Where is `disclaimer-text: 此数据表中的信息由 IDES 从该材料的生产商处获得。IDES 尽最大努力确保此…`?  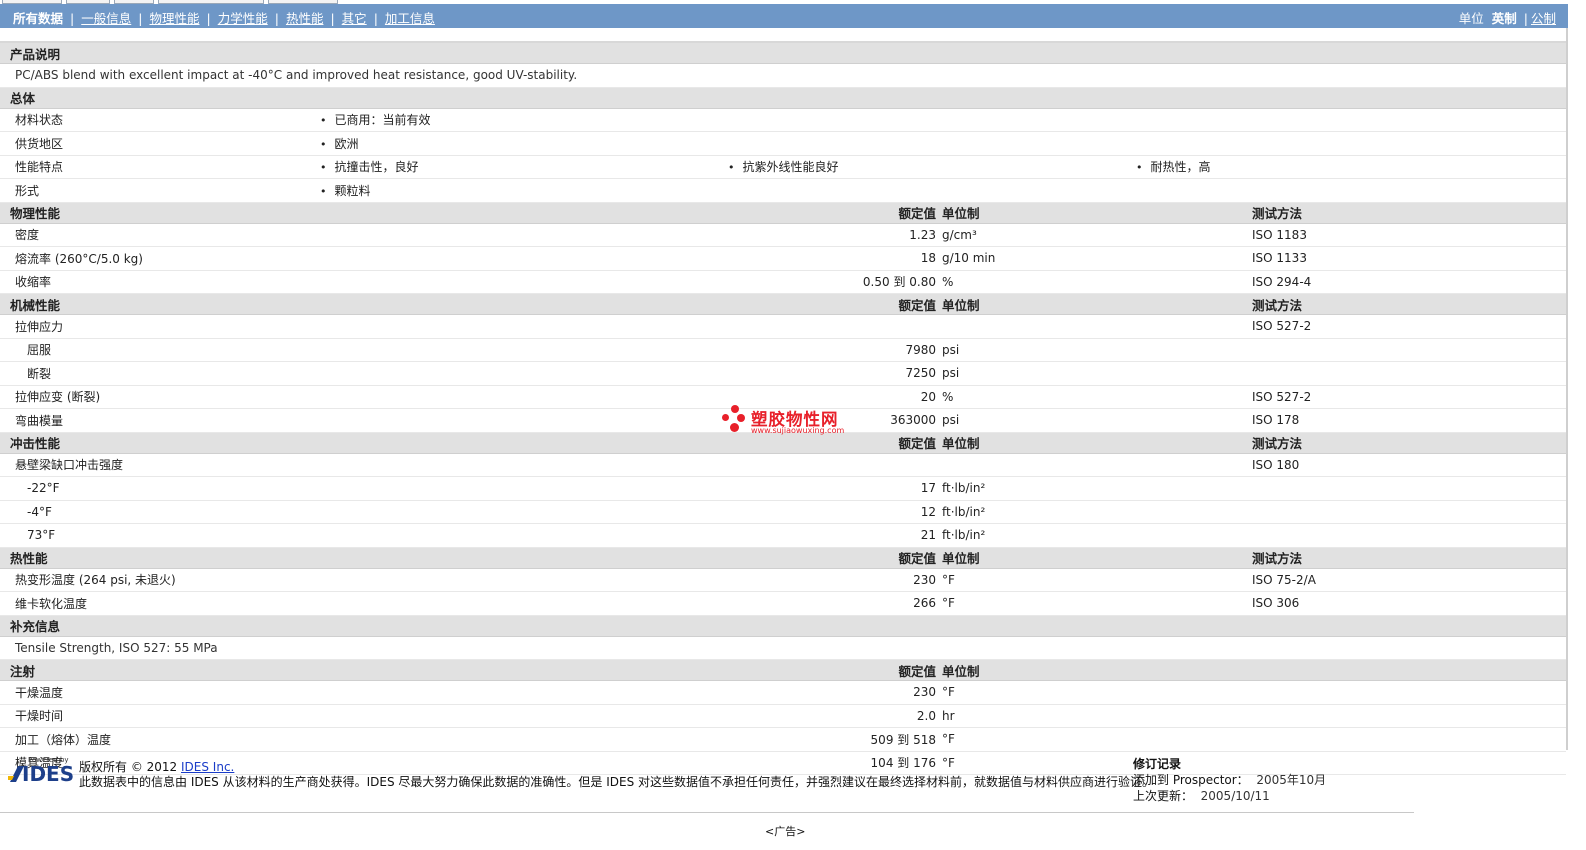
disclaimer-text: 此数据表中的信息由 IDES 从该材料的生产商处获得。IDES 尽最大努力确保此… is located at coordinates (617, 782).